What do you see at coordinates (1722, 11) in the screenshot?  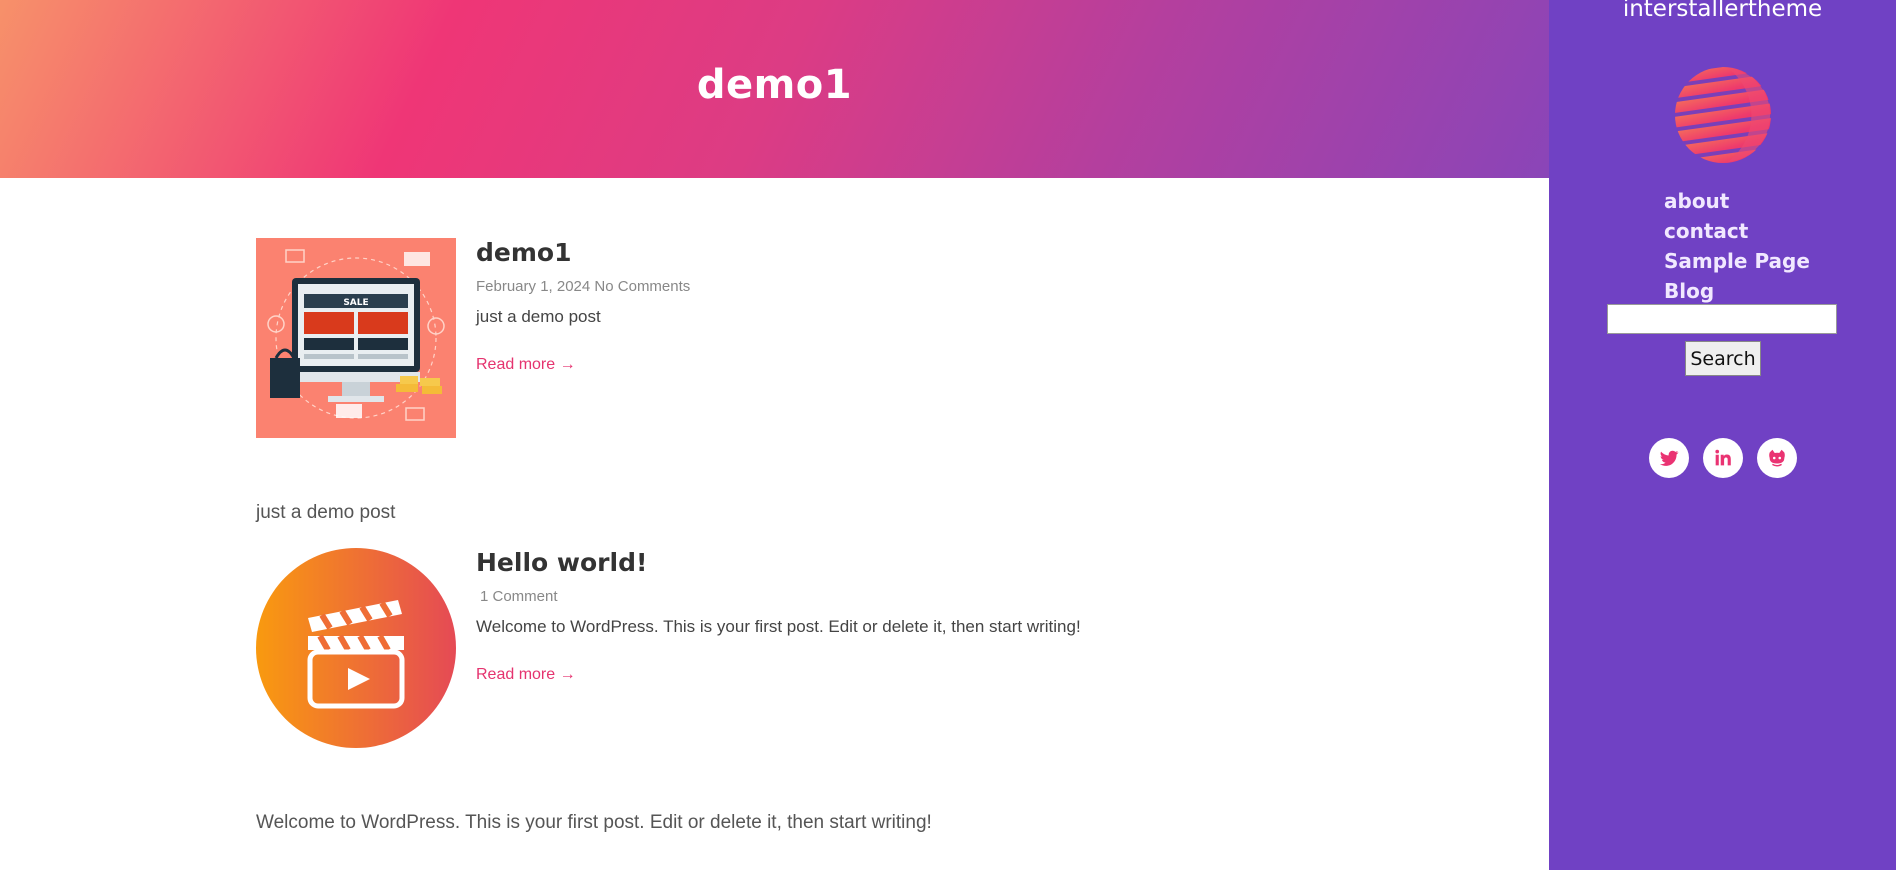 I see `site-title: interstallertheme` at bounding box center [1722, 11].